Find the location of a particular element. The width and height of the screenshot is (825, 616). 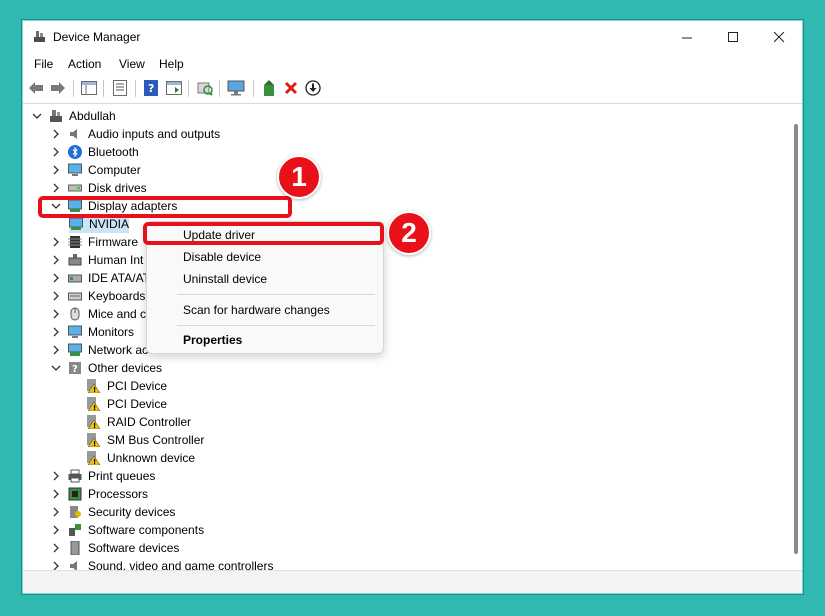

display-adapter-icon is located at coordinates (76, 224).